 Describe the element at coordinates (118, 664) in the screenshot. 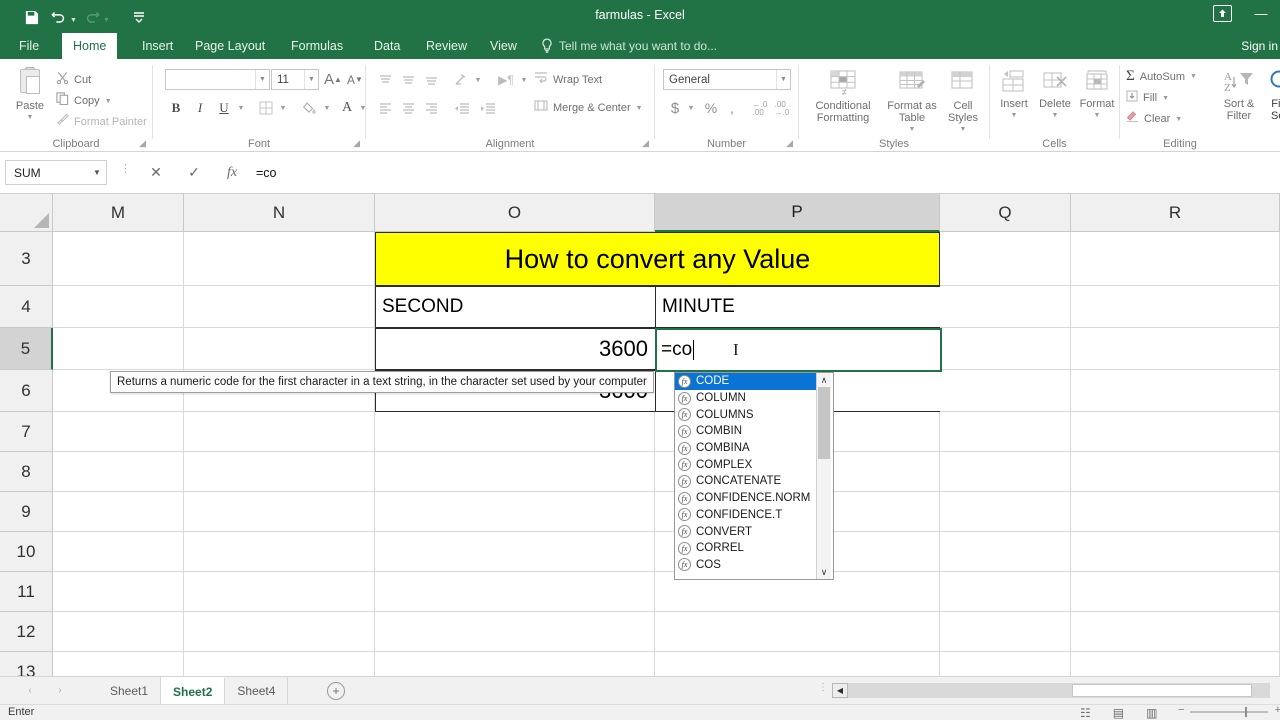

I see `cell-m13` at that location.